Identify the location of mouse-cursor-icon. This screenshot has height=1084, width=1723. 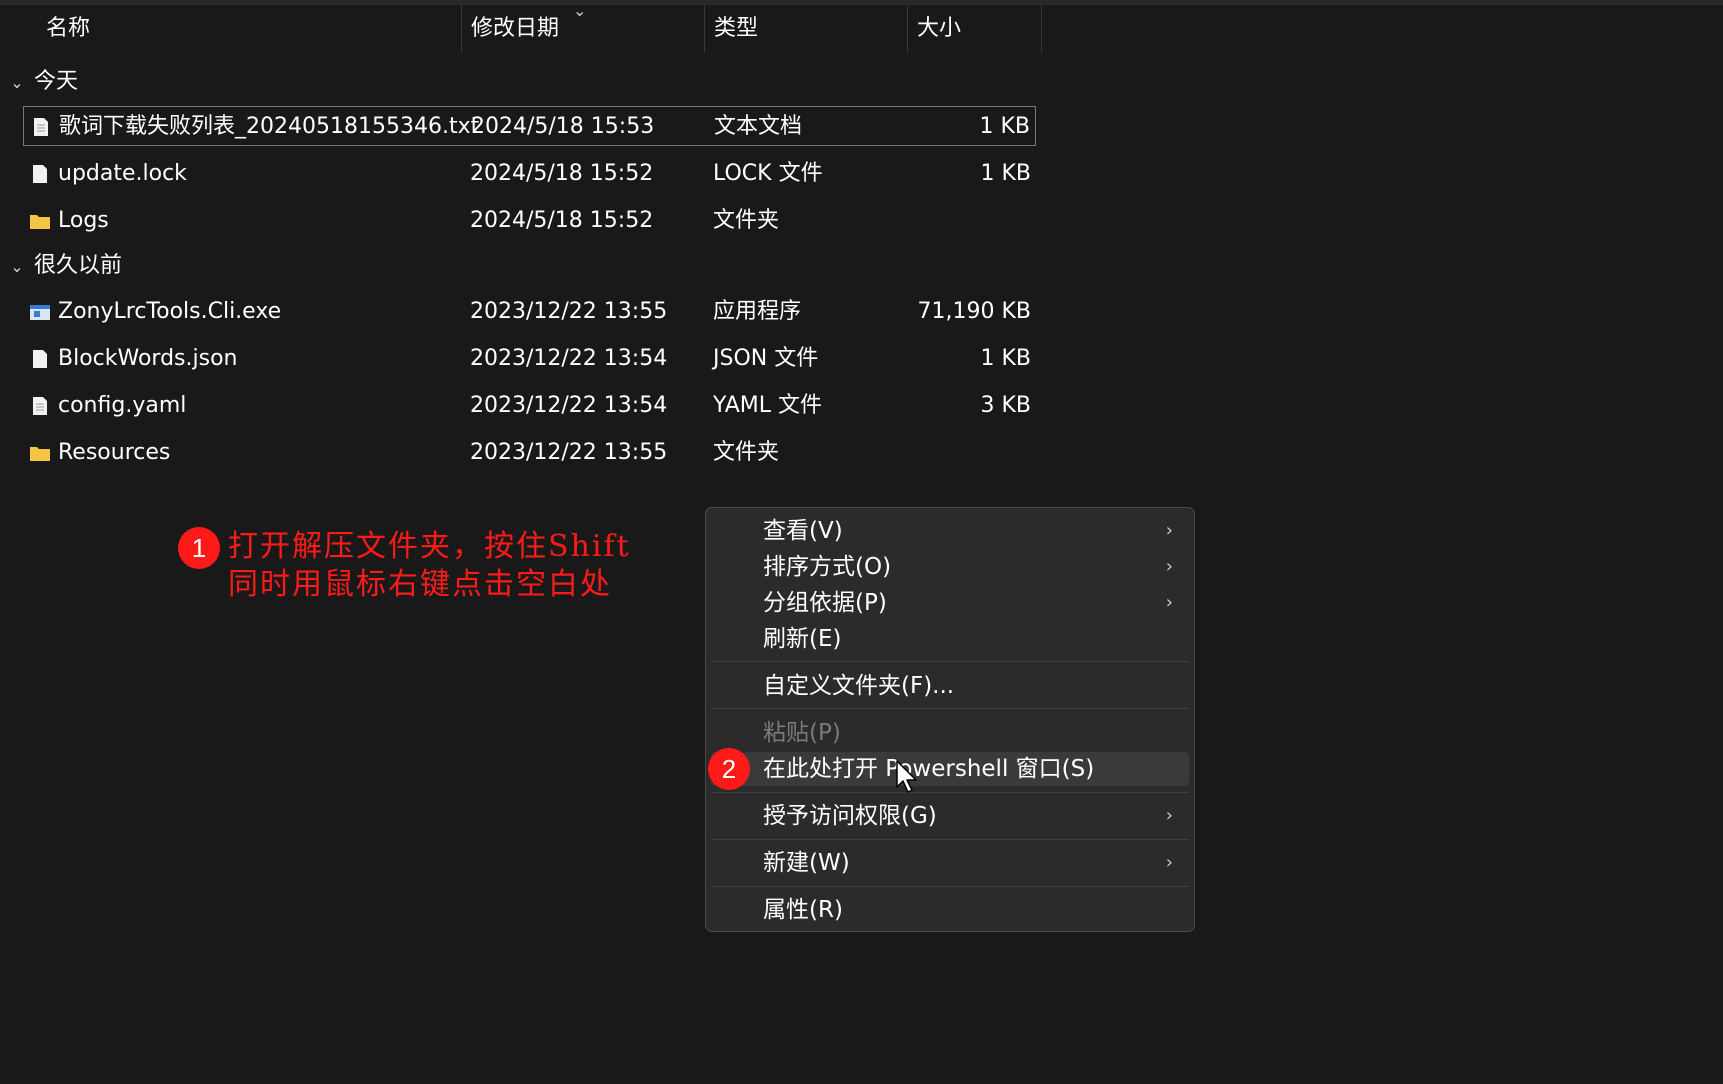
(906, 776).